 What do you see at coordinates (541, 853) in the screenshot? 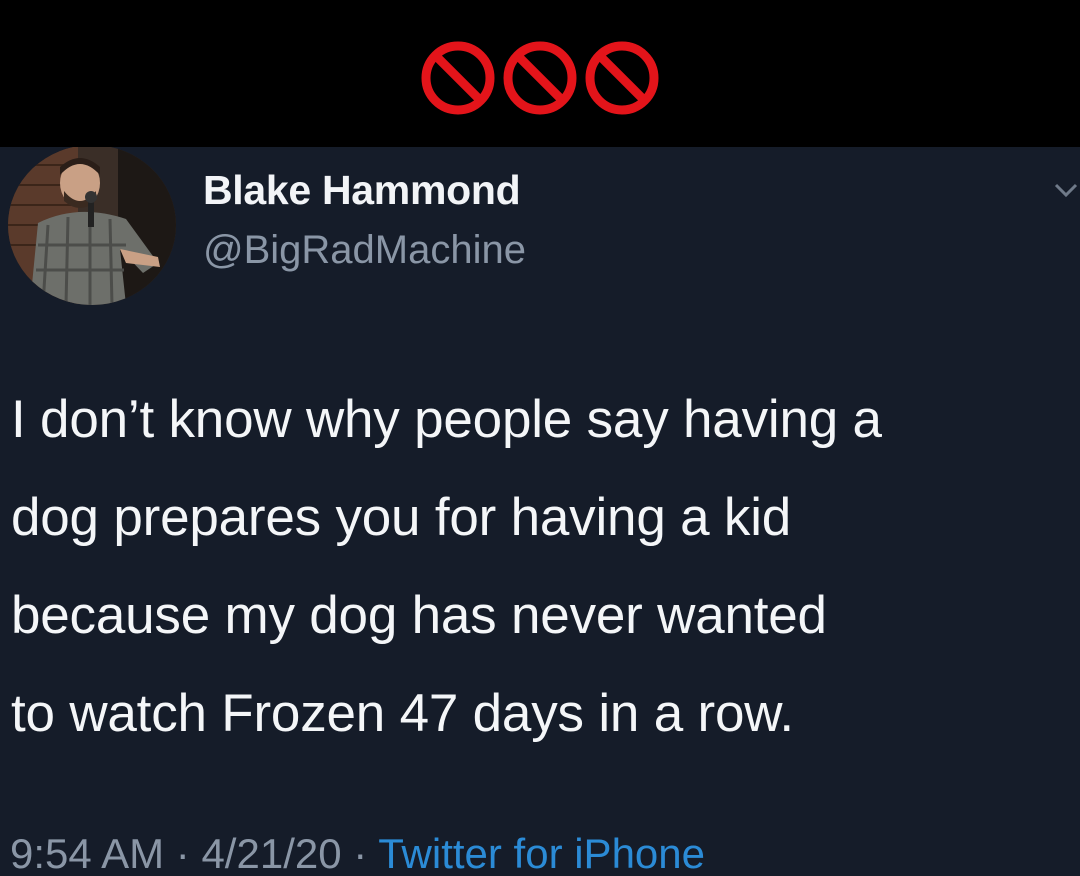
I see `tweet-source-link: Twitter for iPhone` at bounding box center [541, 853].